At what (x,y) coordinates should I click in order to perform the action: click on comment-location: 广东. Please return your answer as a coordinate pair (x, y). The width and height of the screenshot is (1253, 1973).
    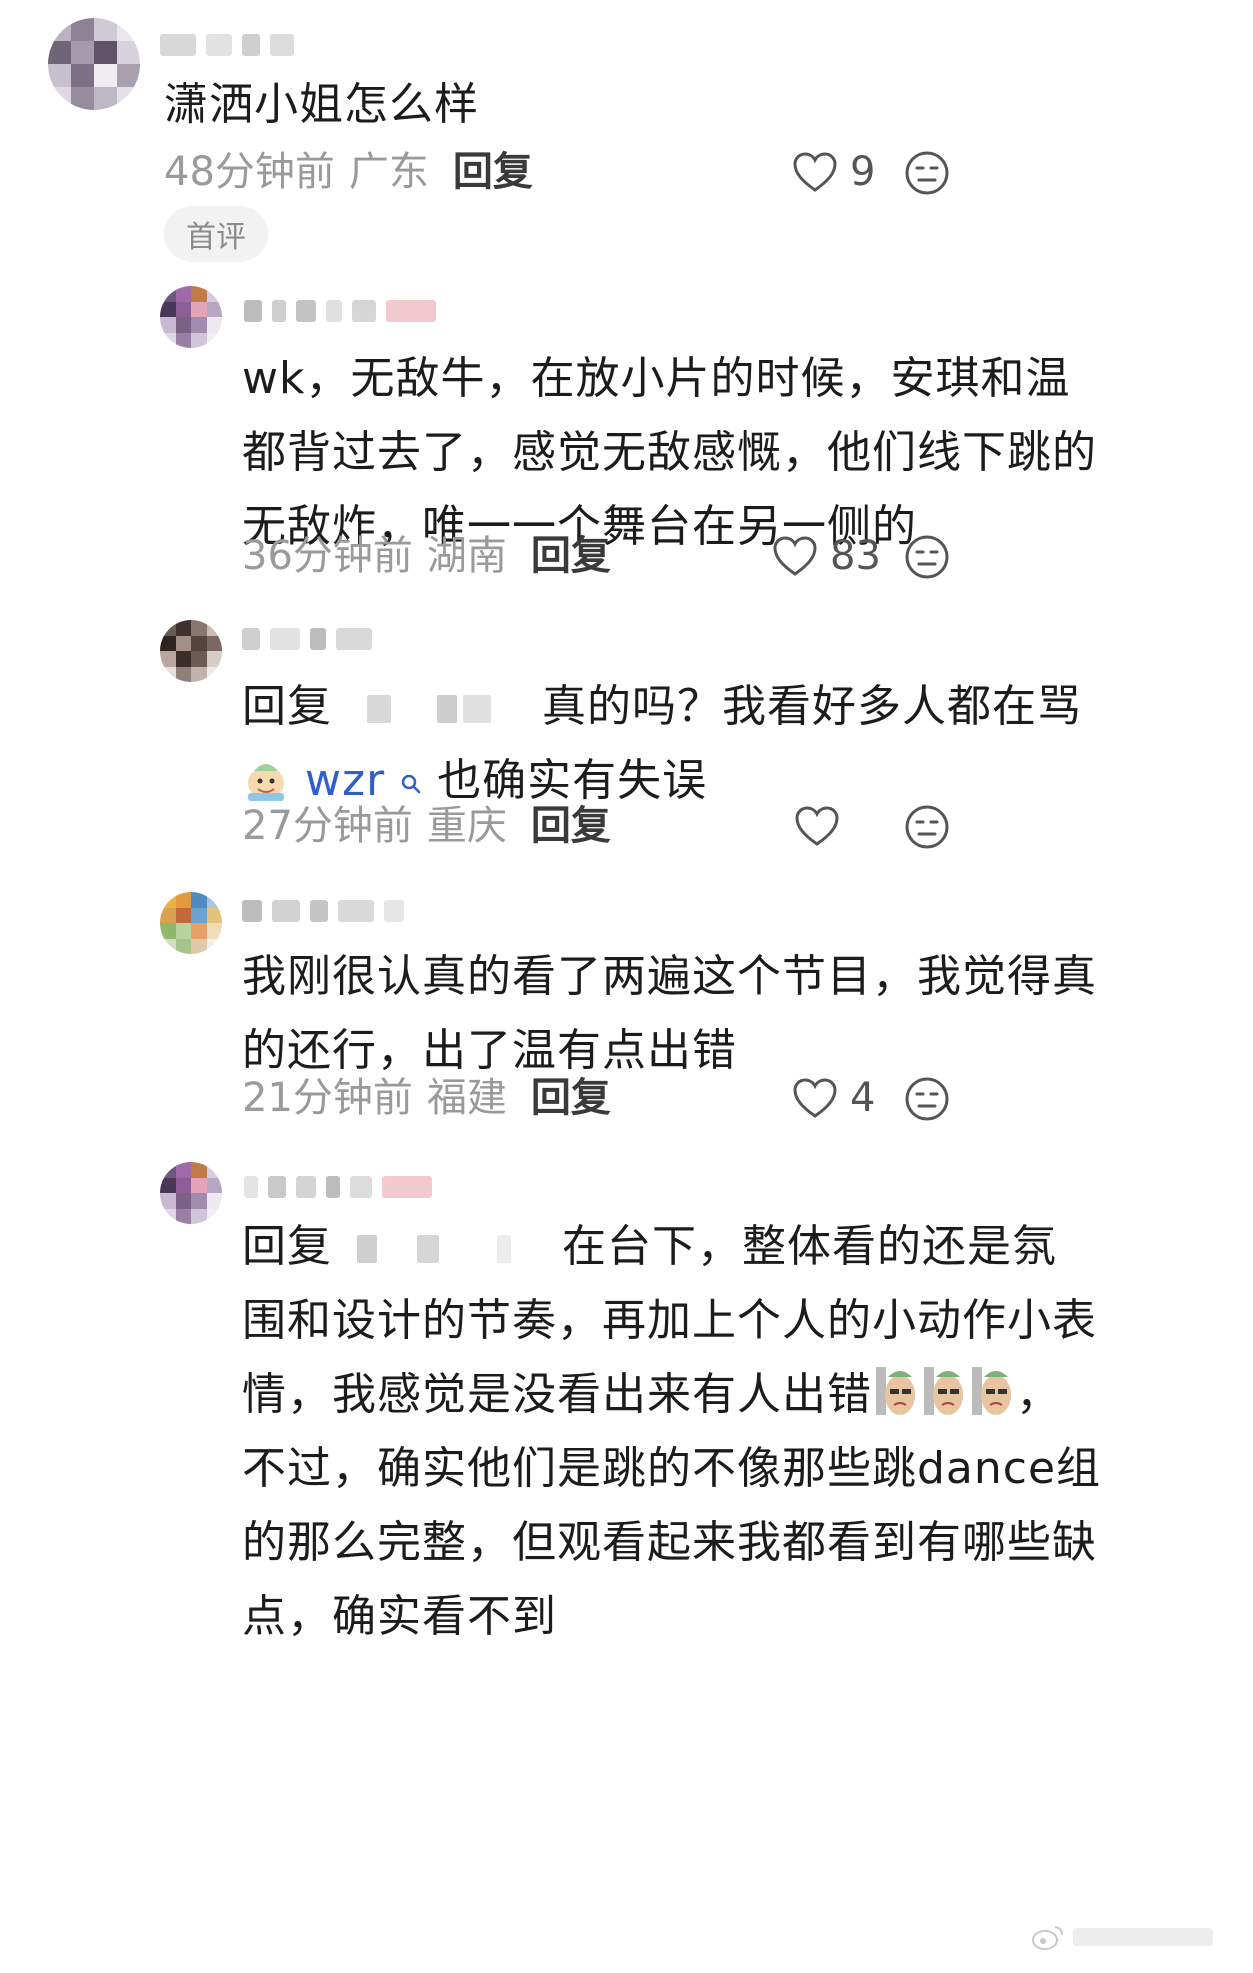
    Looking at the image, I should click on (388, 172).